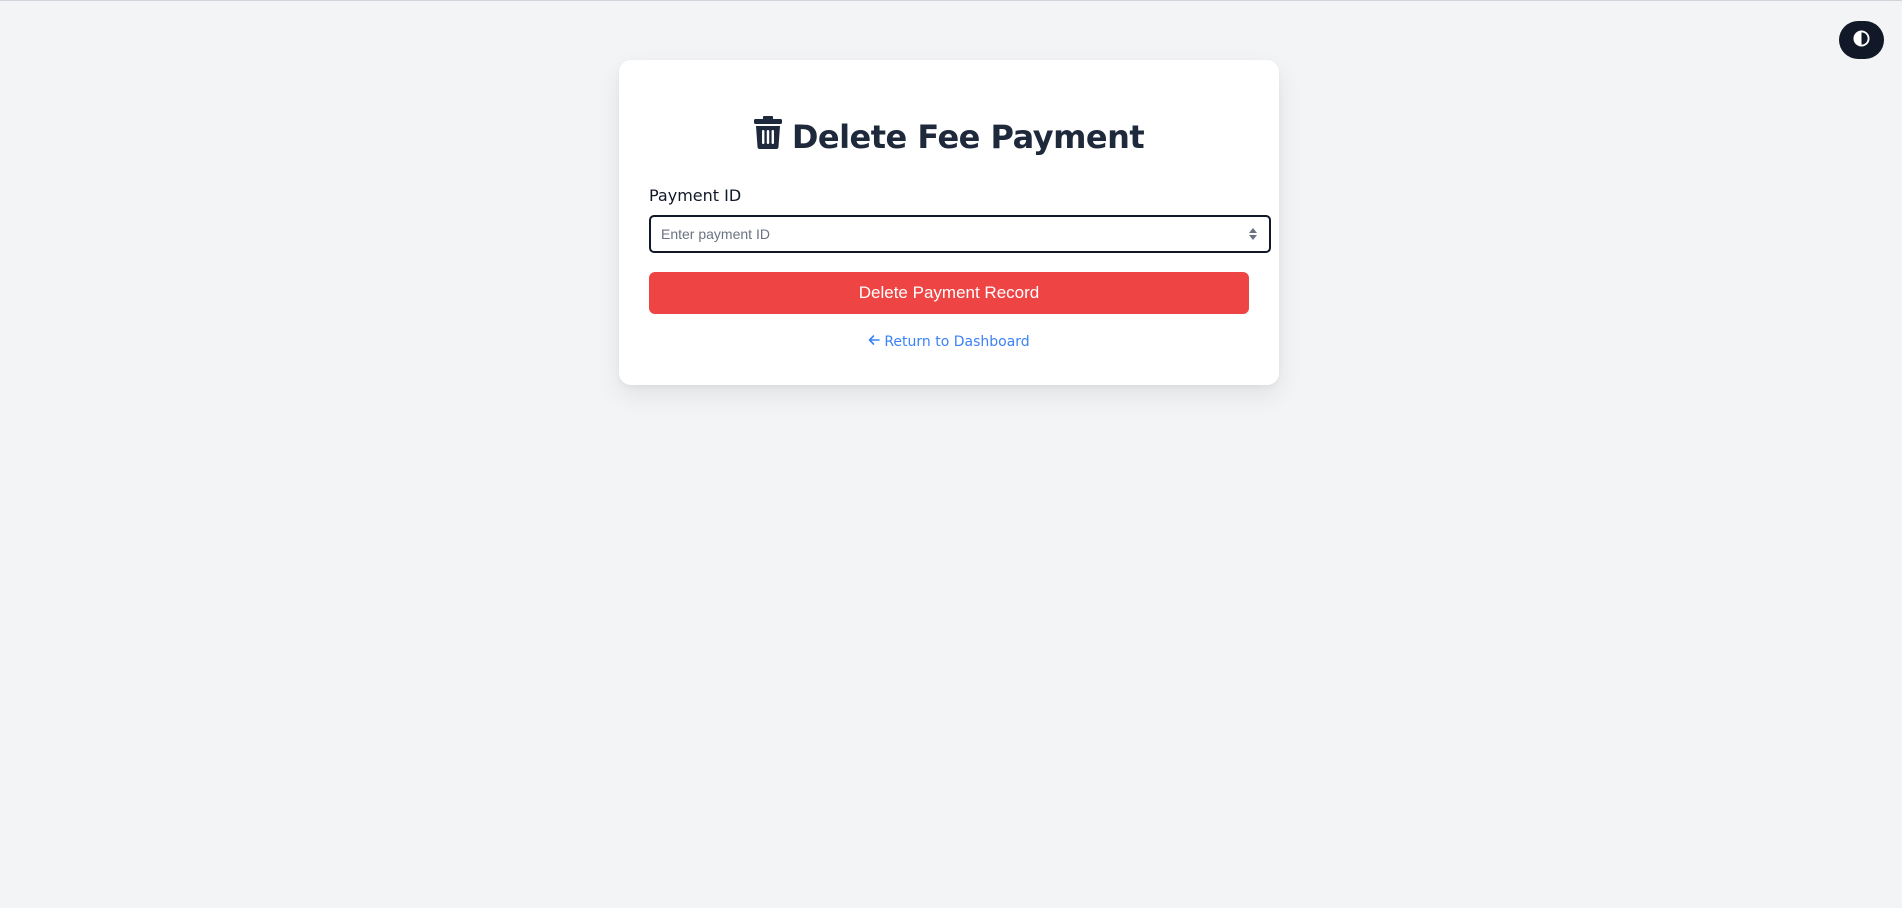  What do you see at coordinates (767, 136) in the screenshot?
I see `trash-icon` at bounding box center [767, 136].